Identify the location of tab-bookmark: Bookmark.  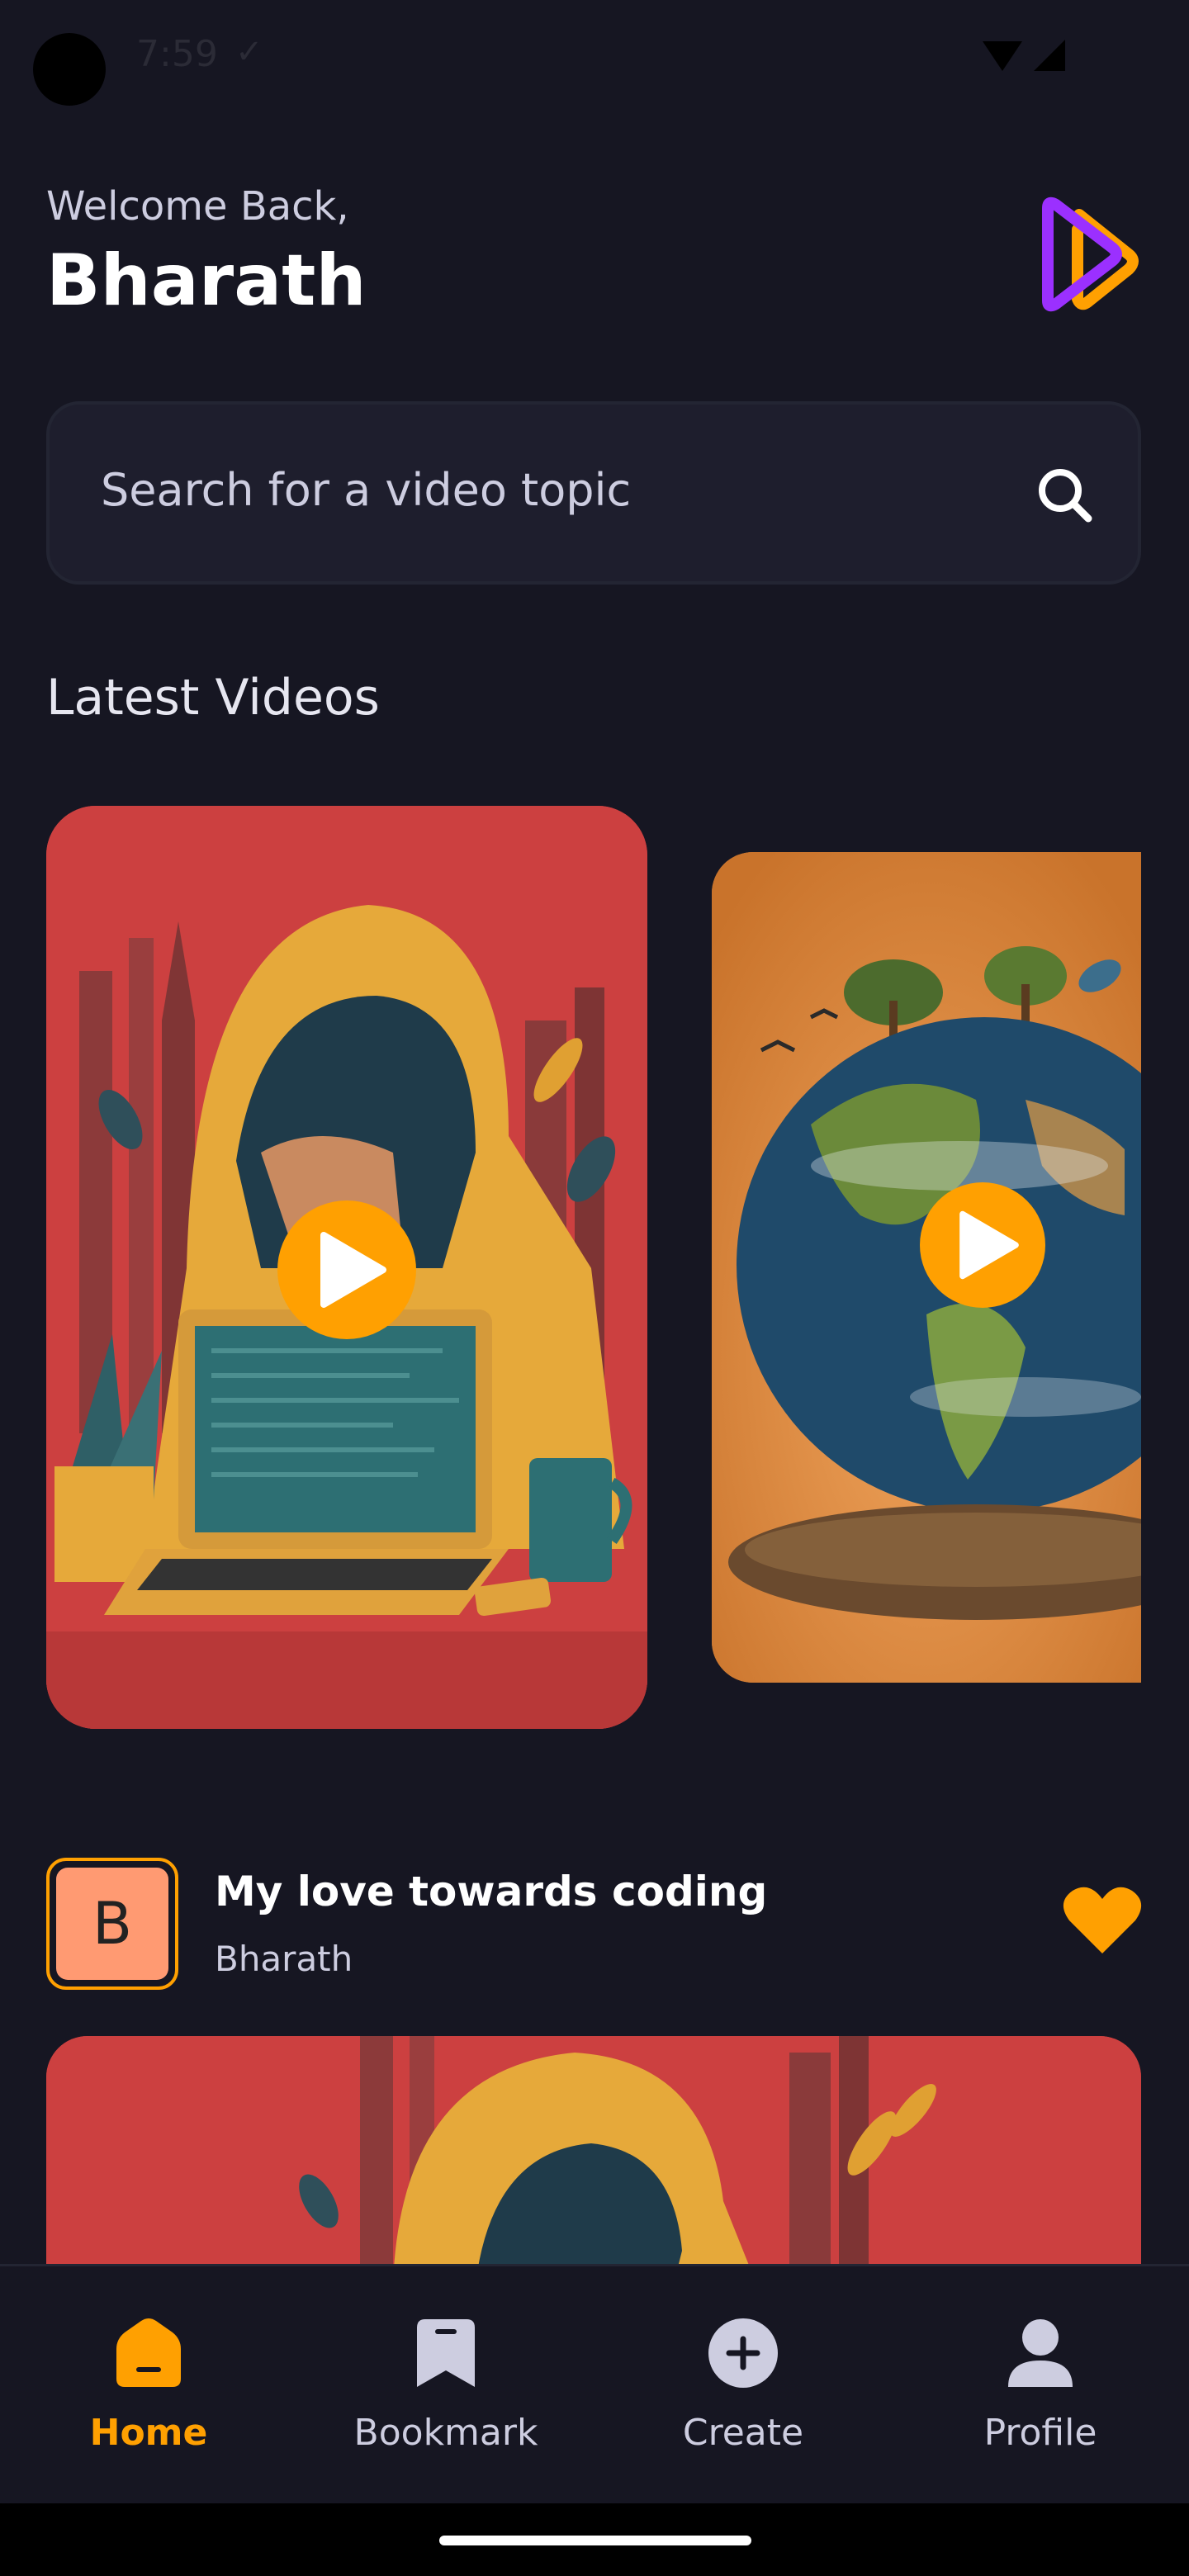
(446, 2386).